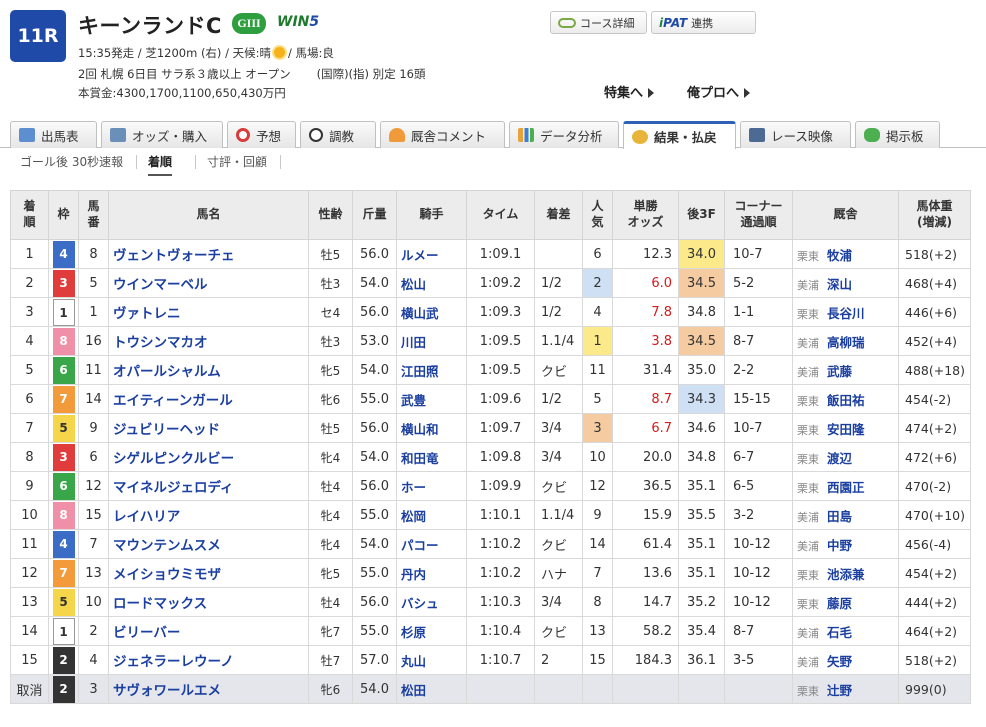  I want to click on tab-odds: オッズ・購入, so click(162, 134).